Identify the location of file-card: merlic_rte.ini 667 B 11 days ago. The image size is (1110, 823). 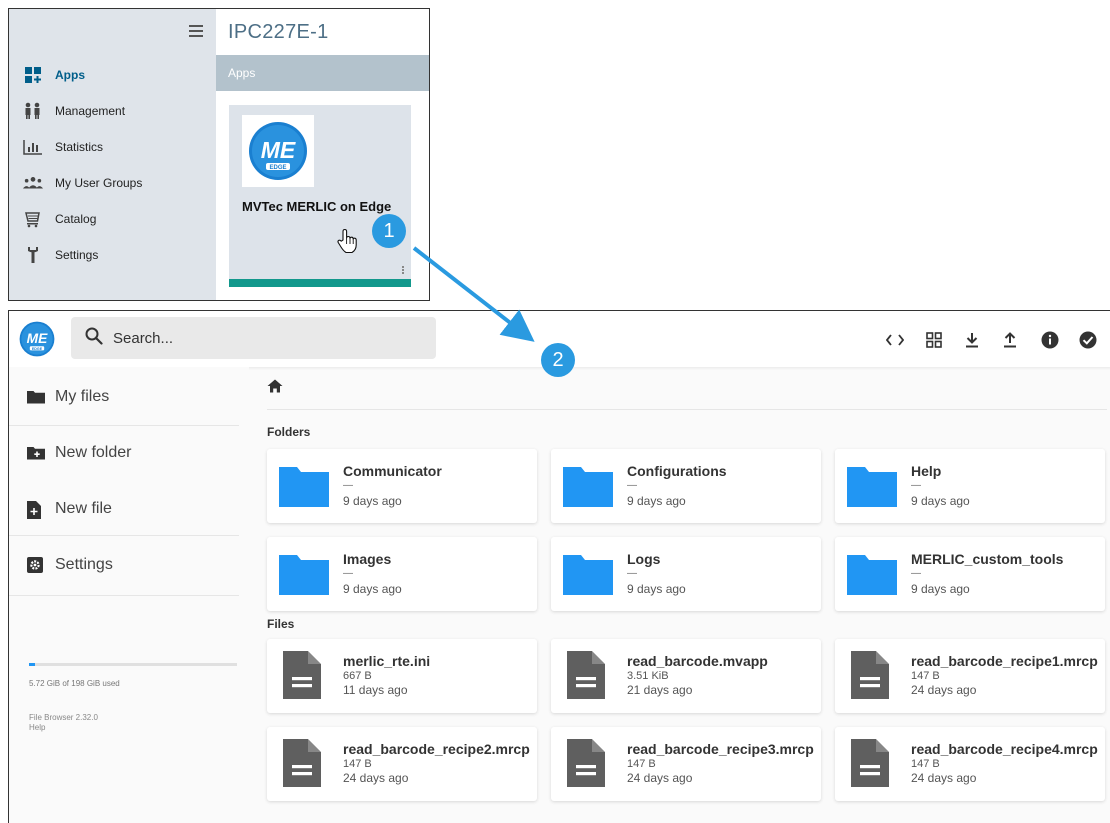
(402, 676).